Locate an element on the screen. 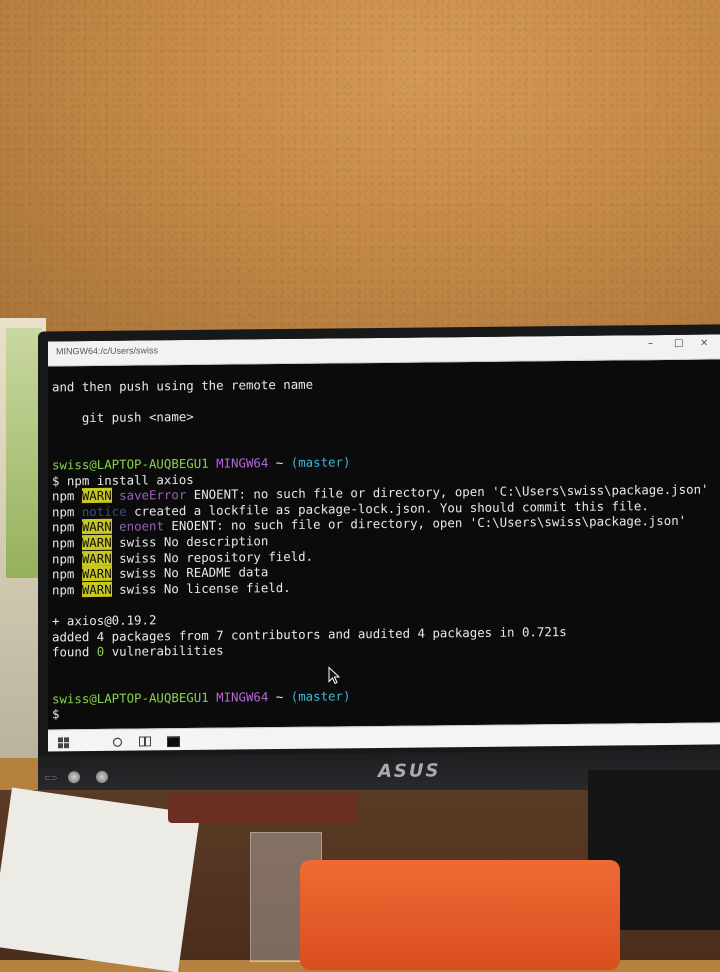 The image size is (720, 972). window-title: MINGW64:/c/Users/swiss is located at coordinates (107, 351).